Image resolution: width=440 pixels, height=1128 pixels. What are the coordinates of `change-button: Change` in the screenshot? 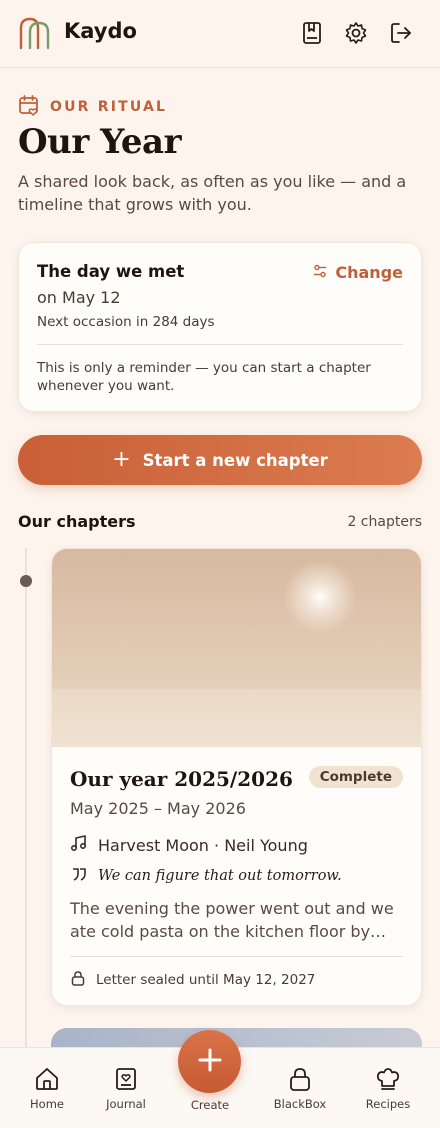 It's located at (358, 272).